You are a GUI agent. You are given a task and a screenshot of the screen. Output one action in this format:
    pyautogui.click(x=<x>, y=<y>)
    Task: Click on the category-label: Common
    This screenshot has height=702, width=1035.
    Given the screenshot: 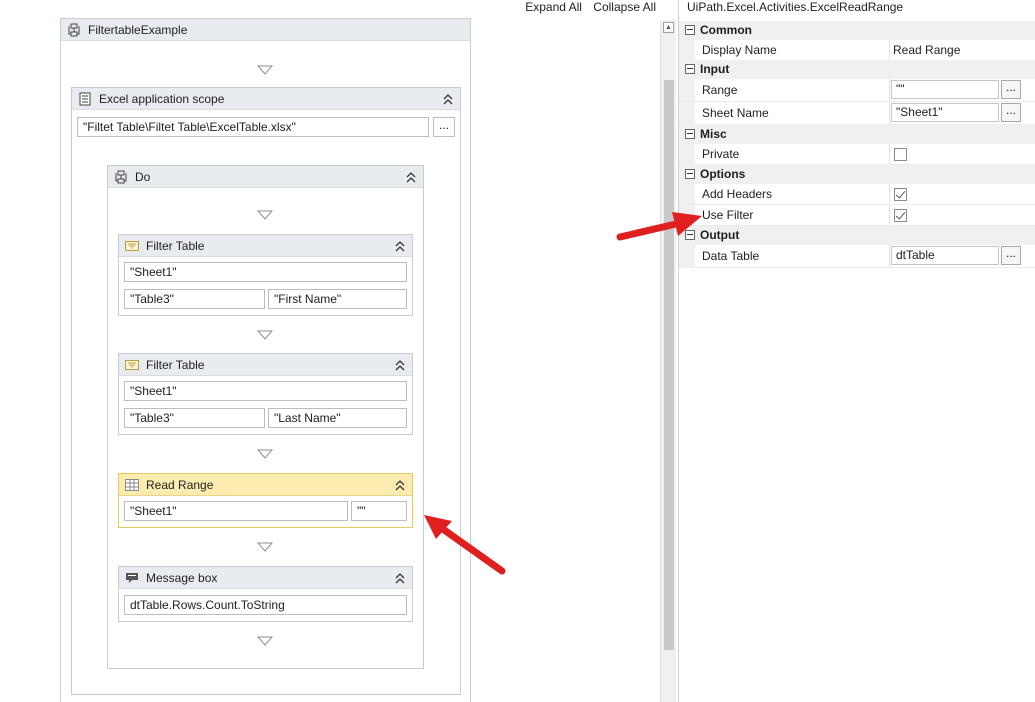 What is the action you would take?
    pyautogui.click(x=726, y=30)
    